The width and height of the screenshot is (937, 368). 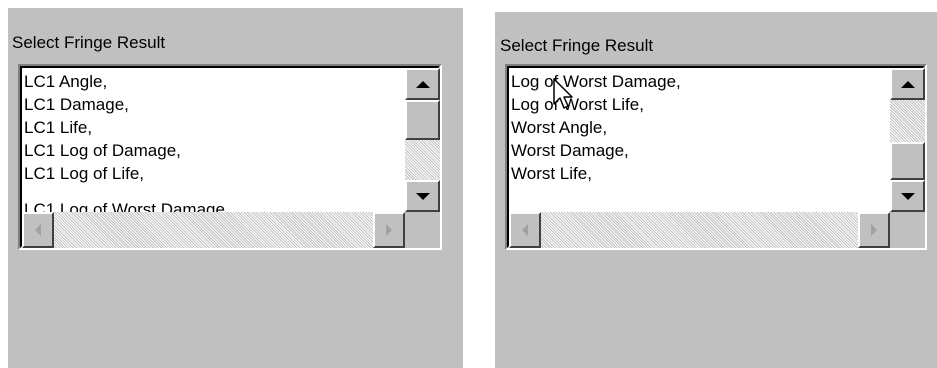 What do you see at coordinates (58, 127) in the screenshot?
I see `list-item: LC1 Life,` at bounding box center [58, 127].